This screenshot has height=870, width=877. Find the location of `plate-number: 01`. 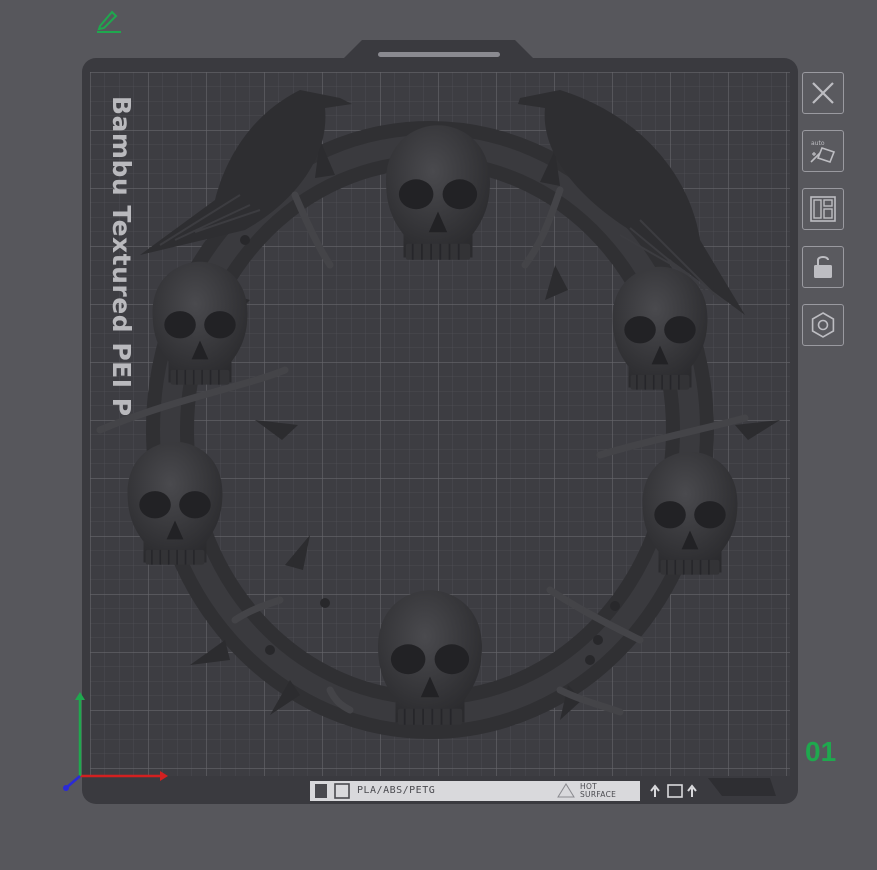

plate-number: 01 is located at coordinates (821, 751).